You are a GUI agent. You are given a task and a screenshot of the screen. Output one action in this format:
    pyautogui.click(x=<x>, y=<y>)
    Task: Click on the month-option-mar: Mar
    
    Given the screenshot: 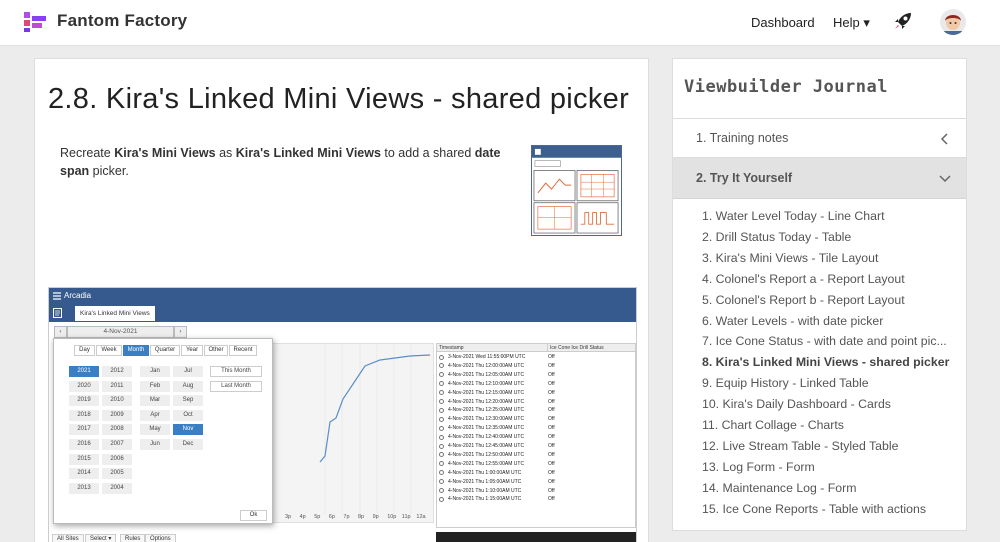 What is the action you would take?
    pyautogui.click(x=155, y=401)
    